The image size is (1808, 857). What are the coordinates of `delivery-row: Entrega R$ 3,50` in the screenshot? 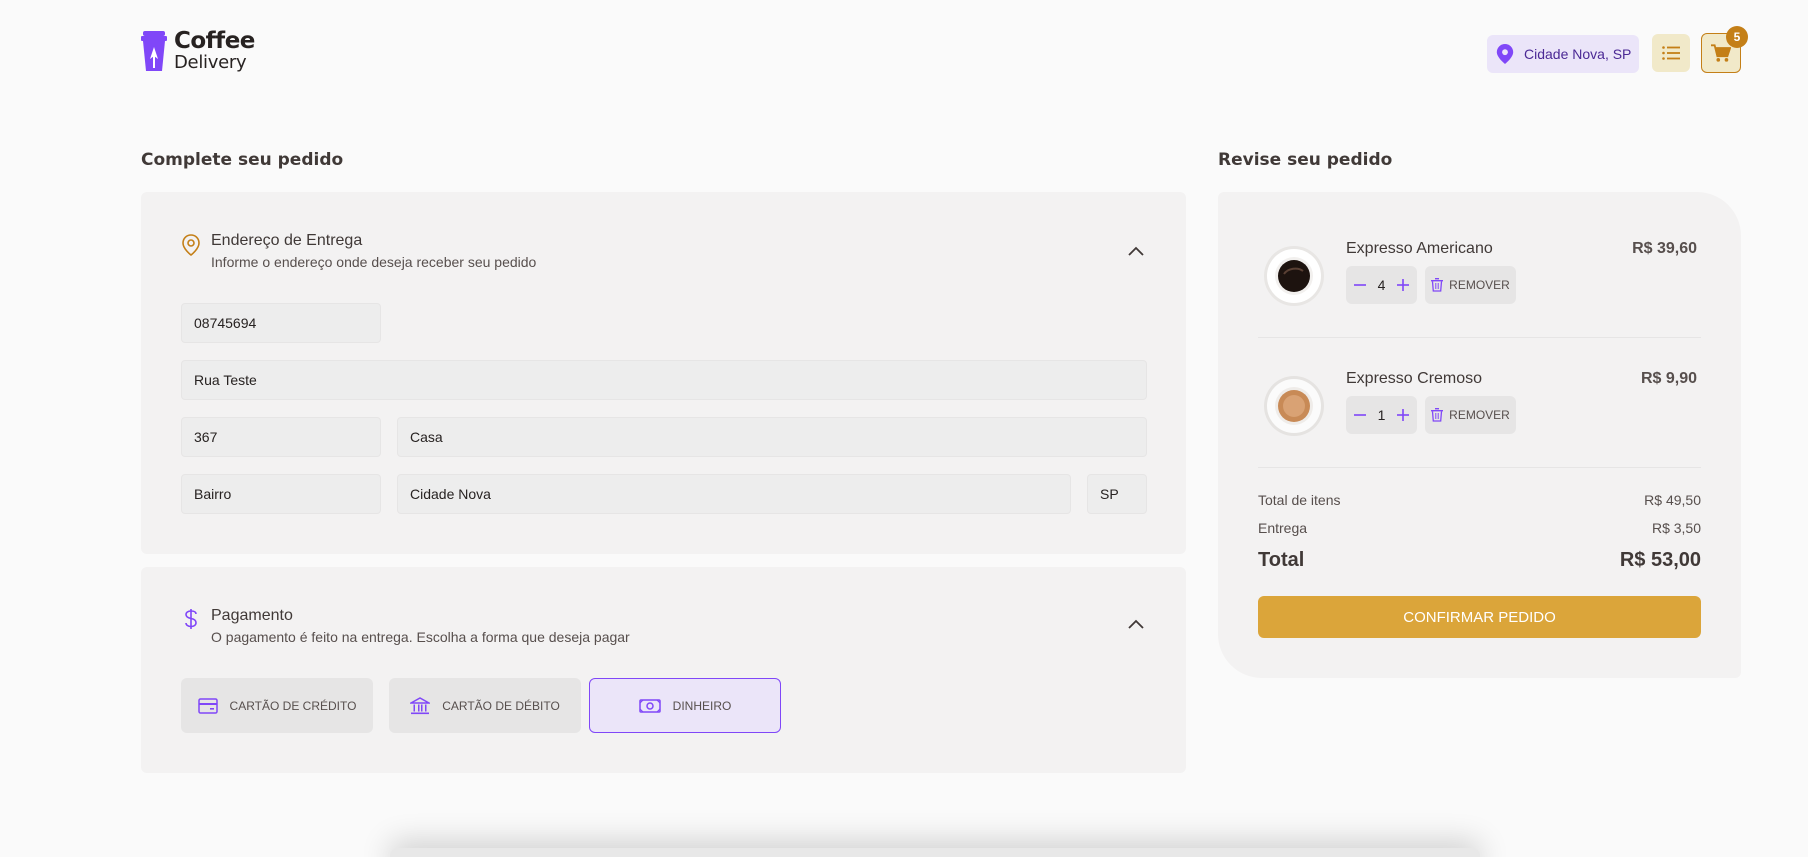 It's located at (1479, 528).